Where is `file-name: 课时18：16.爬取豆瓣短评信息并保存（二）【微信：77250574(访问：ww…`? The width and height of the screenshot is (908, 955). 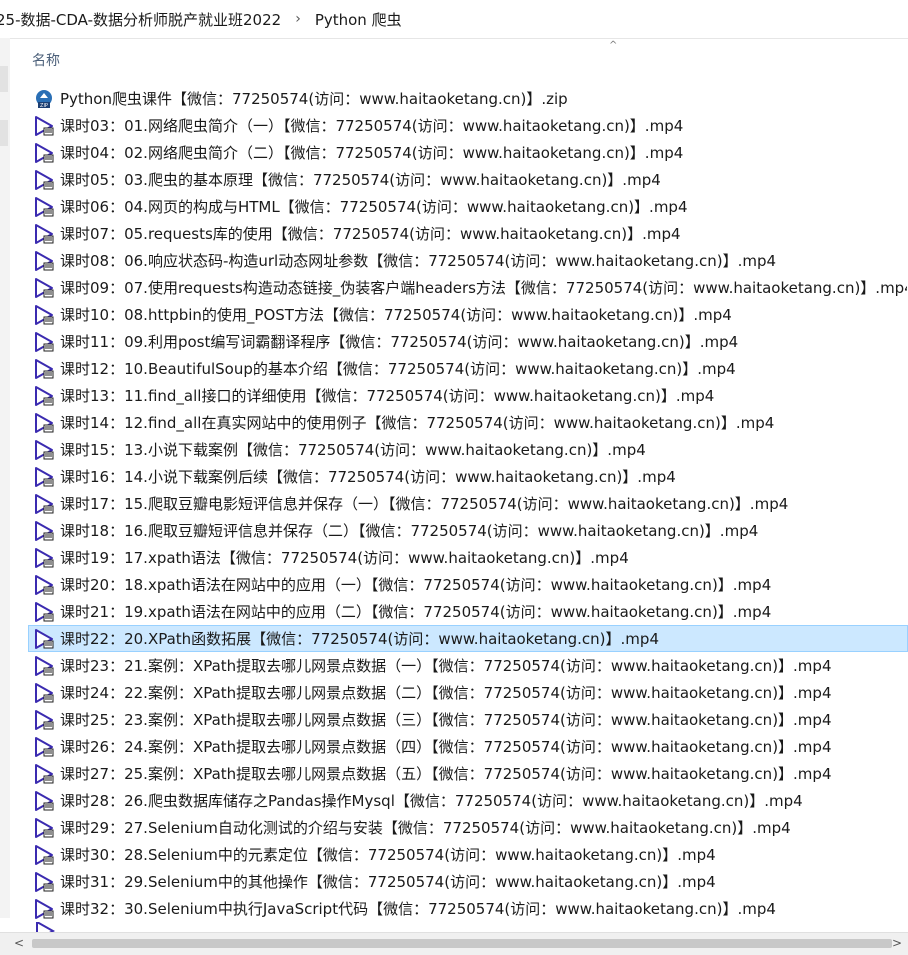 file-name: 课时18：16.爬取豆瓣短评信息并保存（二）【微信：77250574(访问：ww… is located at coordinates (409, 531).